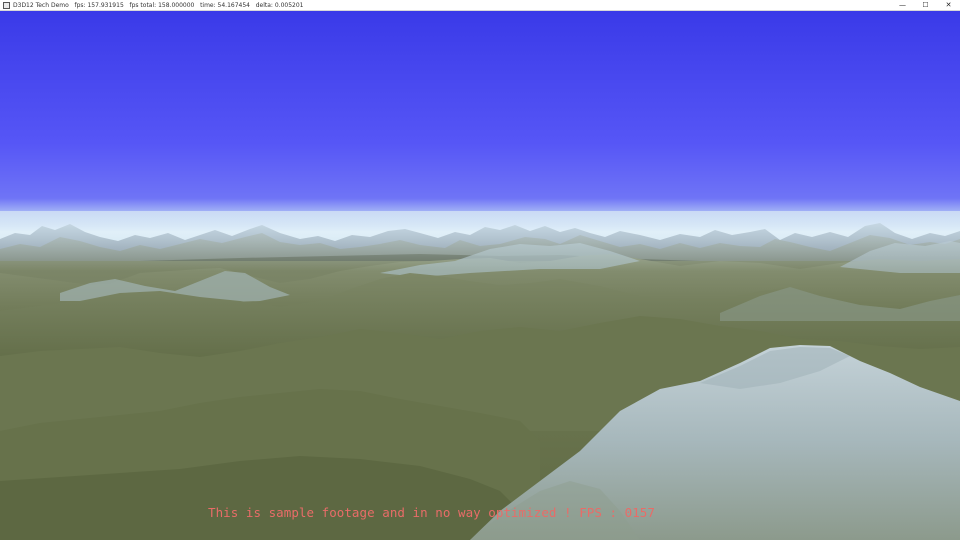 The height and width of the screenshot is (540, 960). Describe the element at coordinates (41, 5) in the screenshot. I see `window-title: D3D12 Tech Demo` at that location.